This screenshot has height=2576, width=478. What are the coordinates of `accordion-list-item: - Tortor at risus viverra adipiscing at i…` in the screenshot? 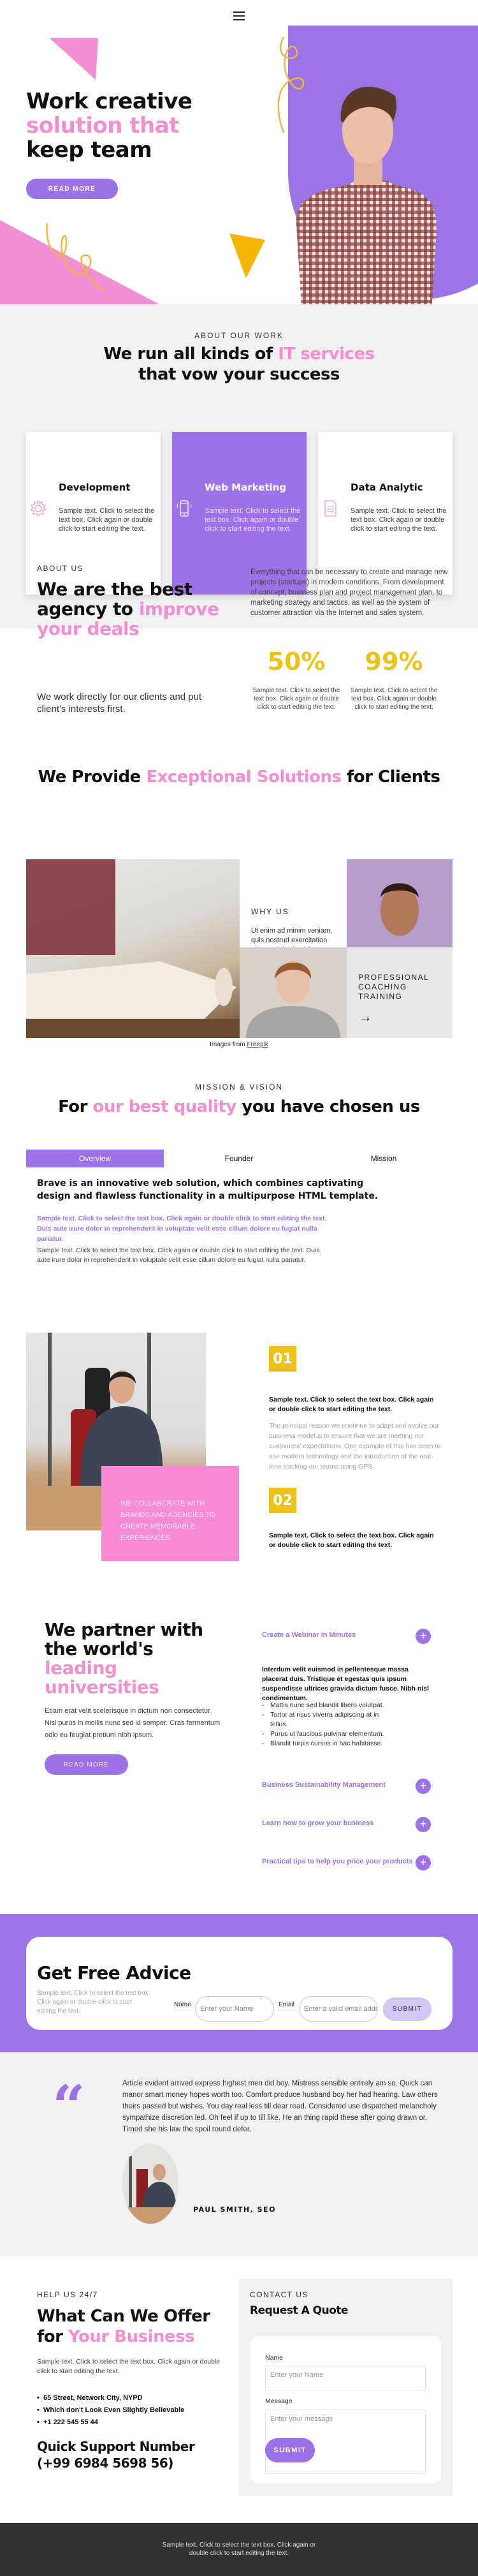 It's located at (320, 1719).